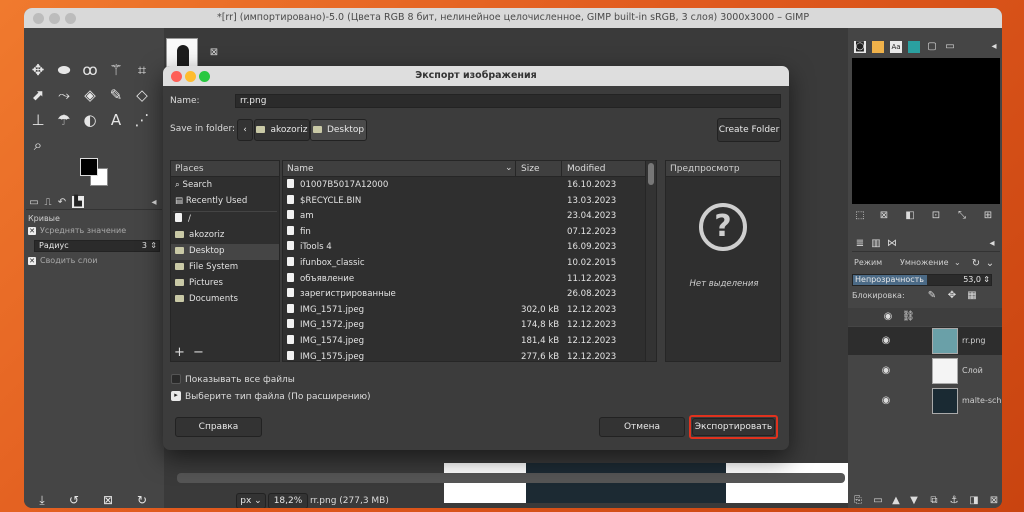  I want to click on scrollbar-thumb, so click(651, 174).